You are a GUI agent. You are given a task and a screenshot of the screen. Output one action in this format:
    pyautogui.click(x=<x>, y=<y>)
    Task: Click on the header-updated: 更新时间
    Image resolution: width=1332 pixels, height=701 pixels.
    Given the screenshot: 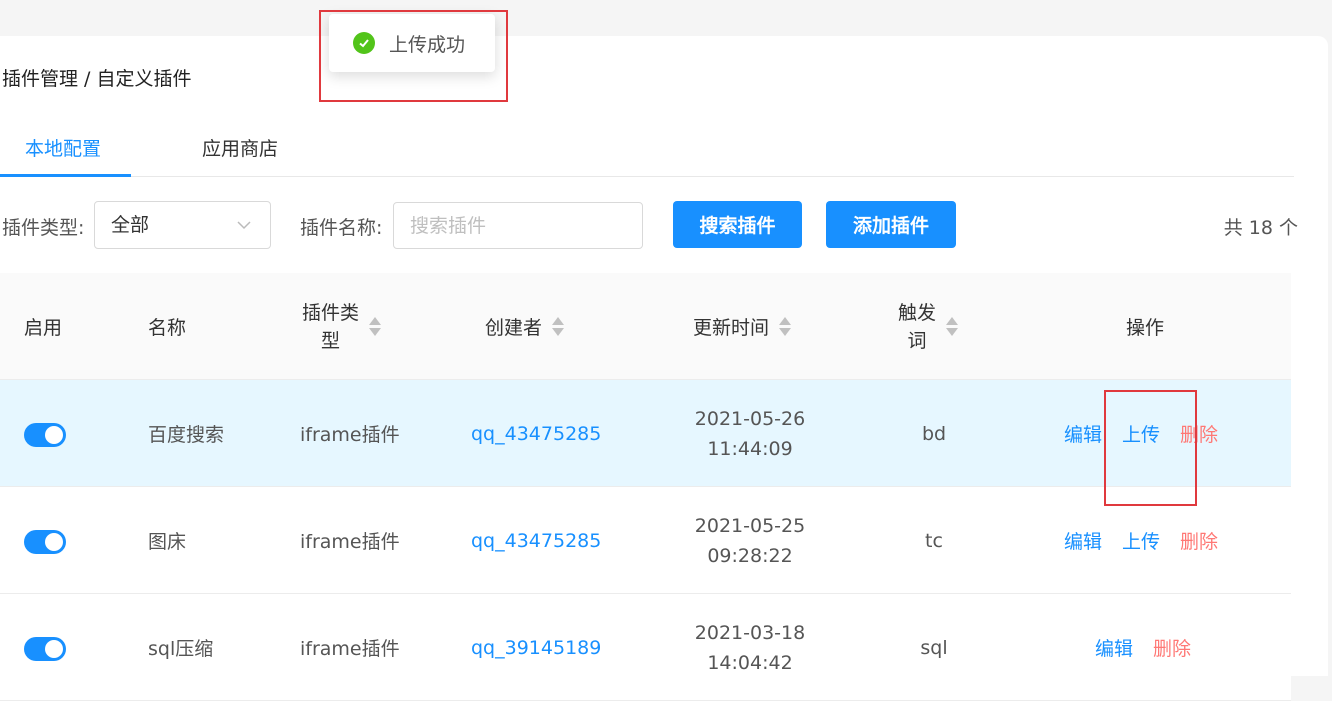 What is the action you would take?
    pyautogui.click(x=742, y=326)
    